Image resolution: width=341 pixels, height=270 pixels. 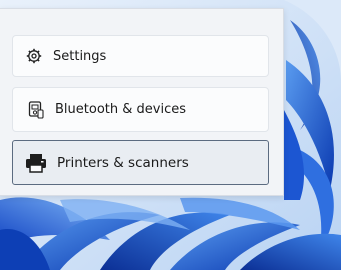 I want to click on menu-item-bluetooth-devices: Bluetooth & devices, so click(x=140, y=109).